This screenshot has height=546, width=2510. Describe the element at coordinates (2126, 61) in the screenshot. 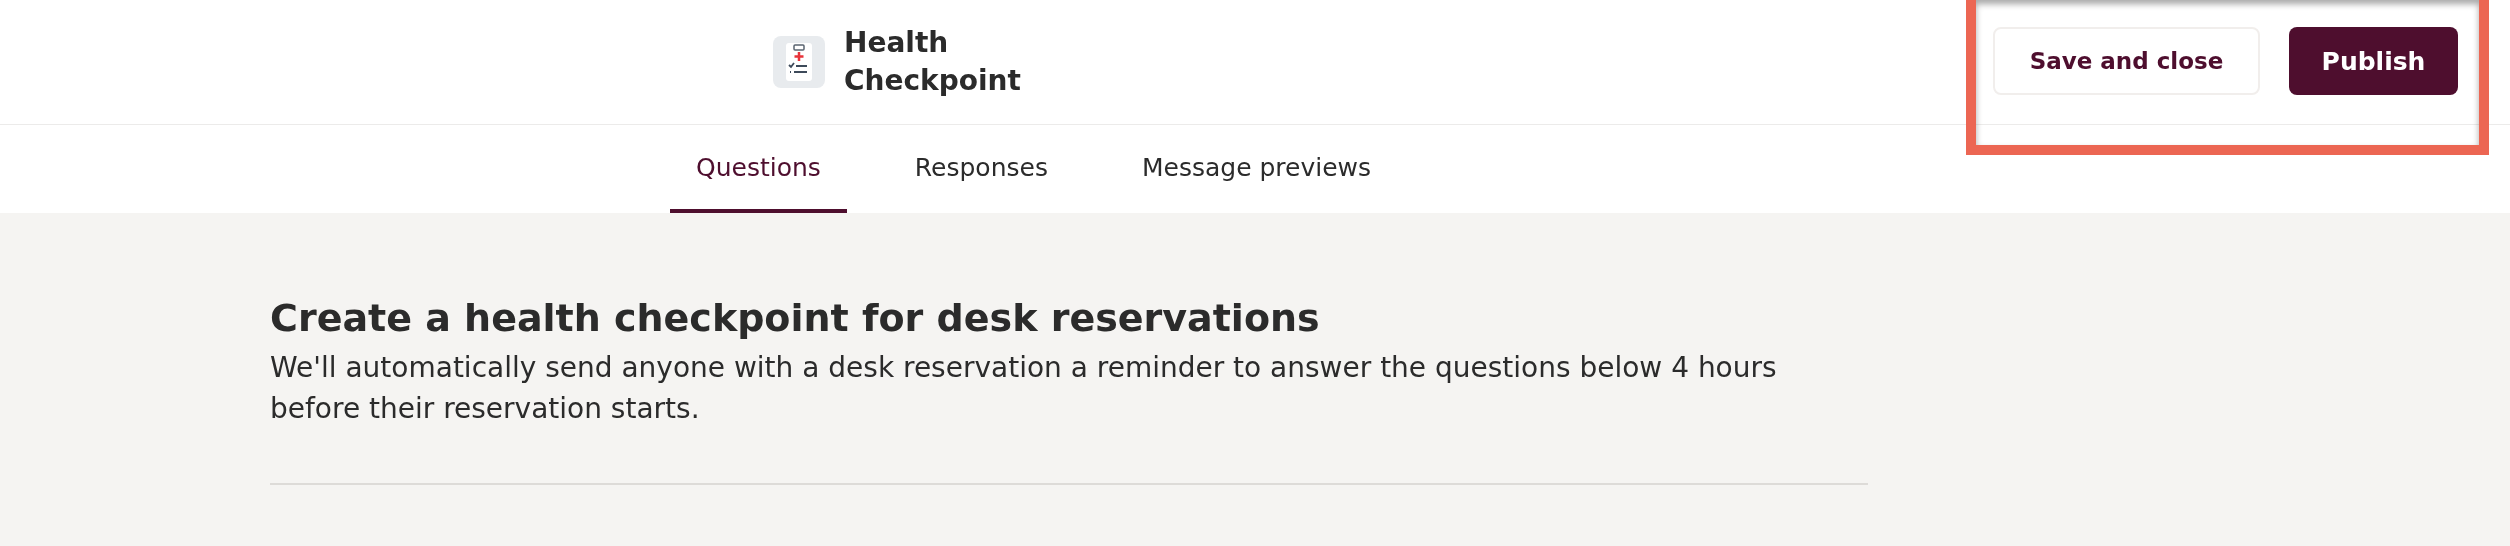

I see `save-button: Save and close` at that location.